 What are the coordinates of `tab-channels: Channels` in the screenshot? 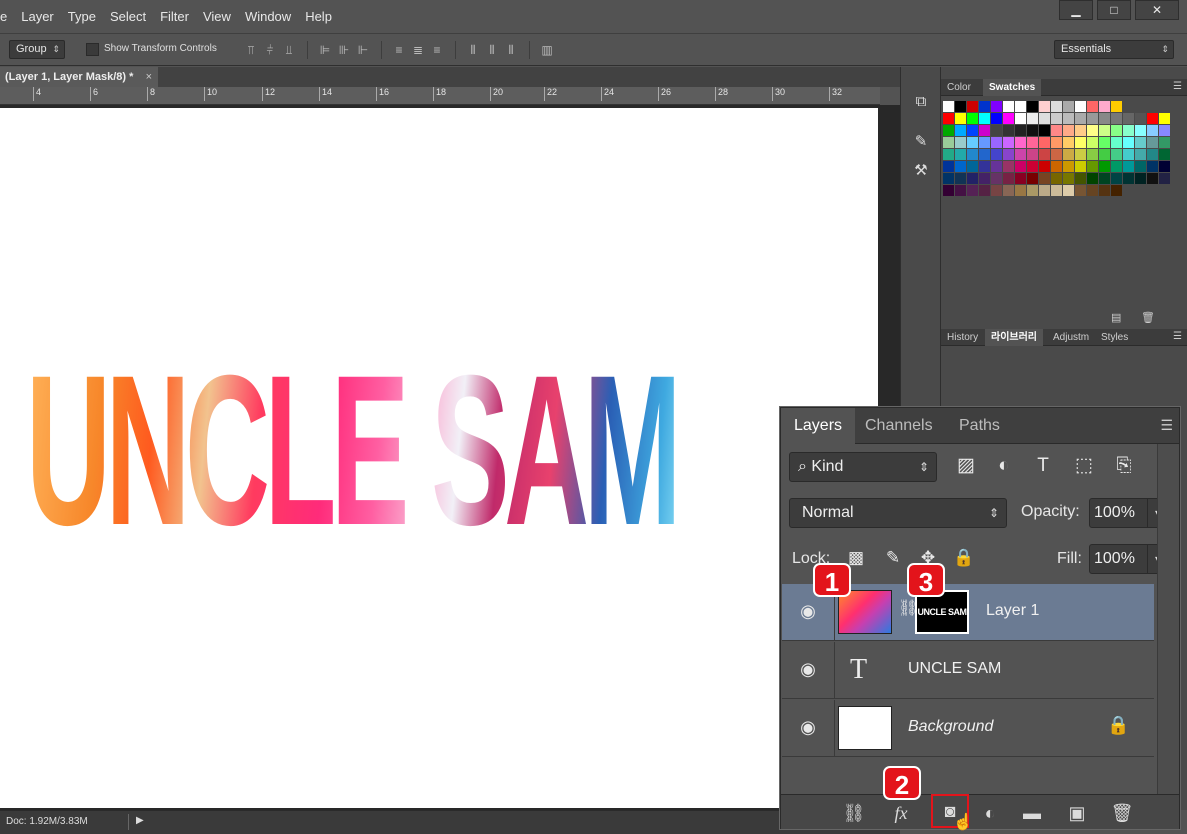 It's located at (899, 426).